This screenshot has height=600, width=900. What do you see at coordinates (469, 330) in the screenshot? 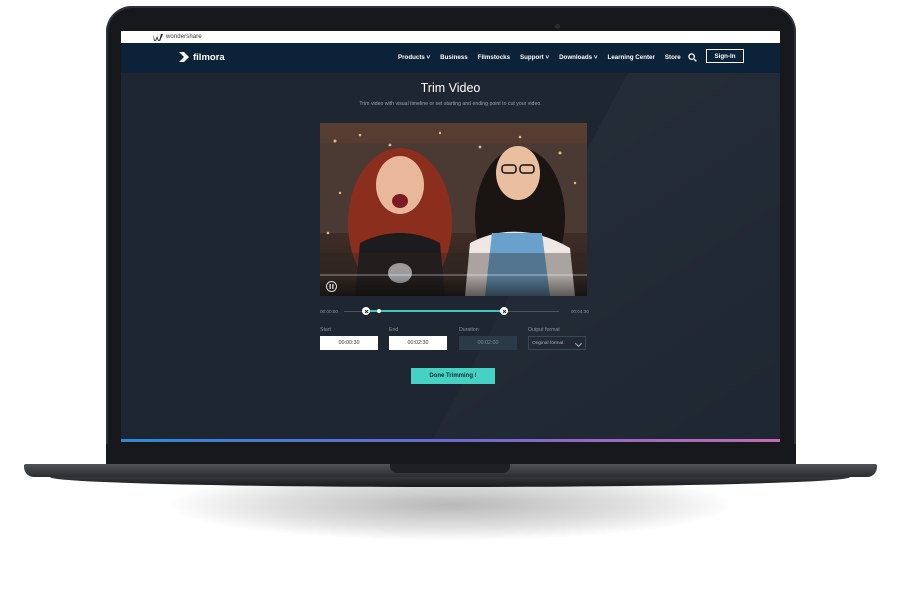
I see `duration-label: Duration` at bounding box center [469, 330].